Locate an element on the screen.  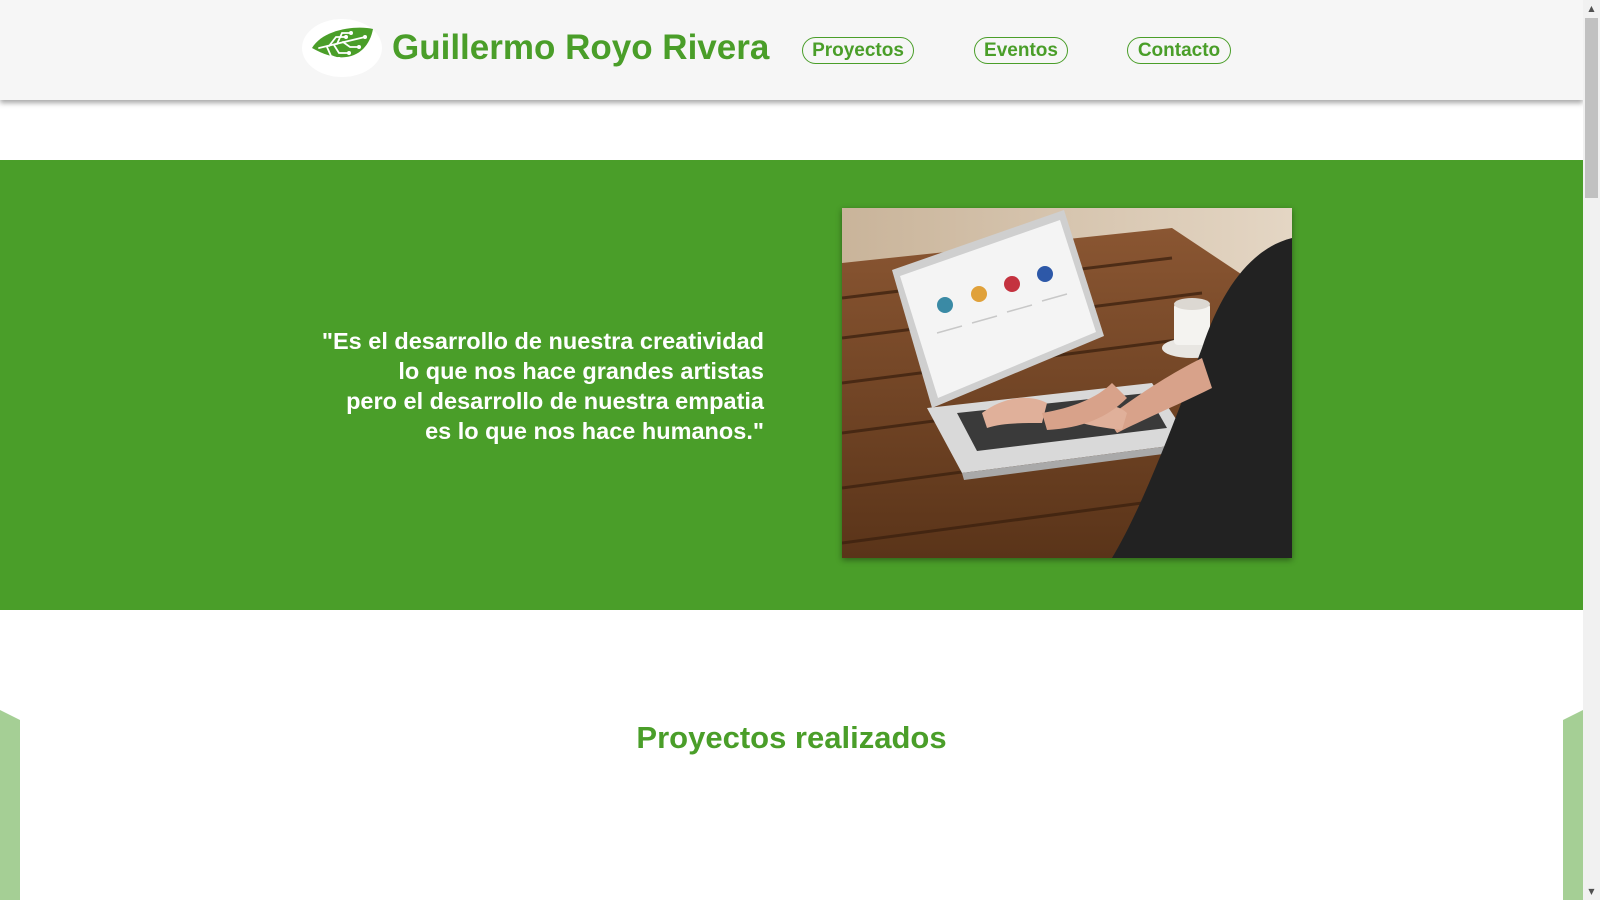
quote-line: "Es el desarrollo de nuestra creatividad is located at coordinates (542, 341).